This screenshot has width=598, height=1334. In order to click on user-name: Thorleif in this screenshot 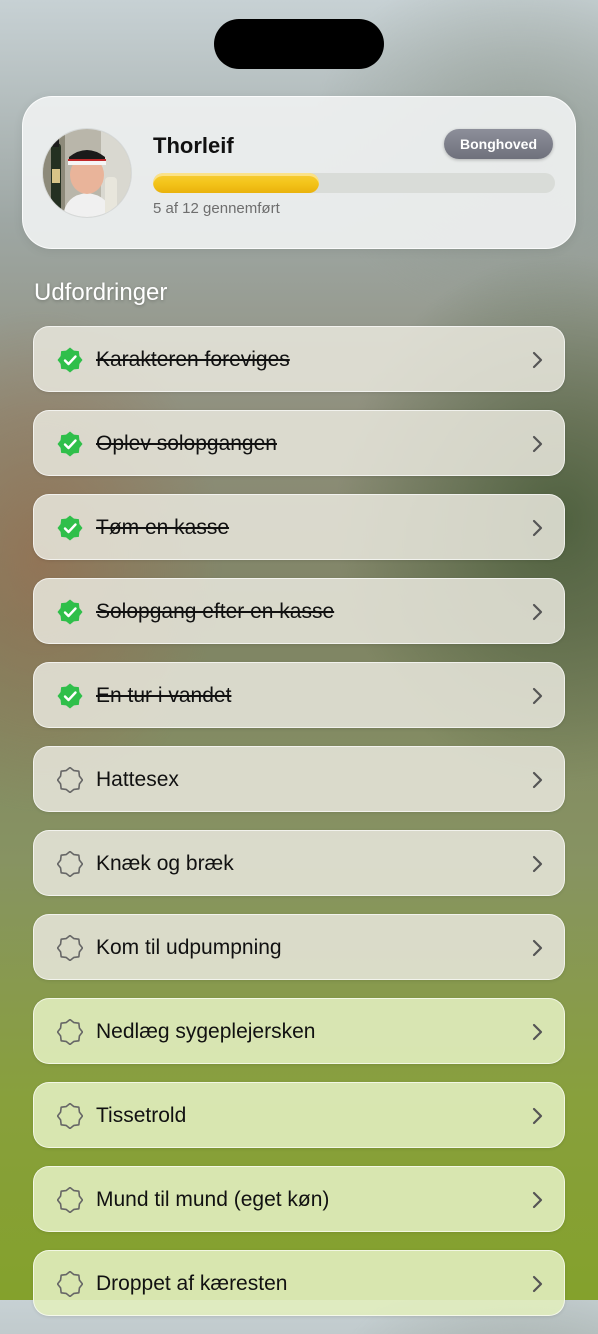, I will do `click(193, 145)`.